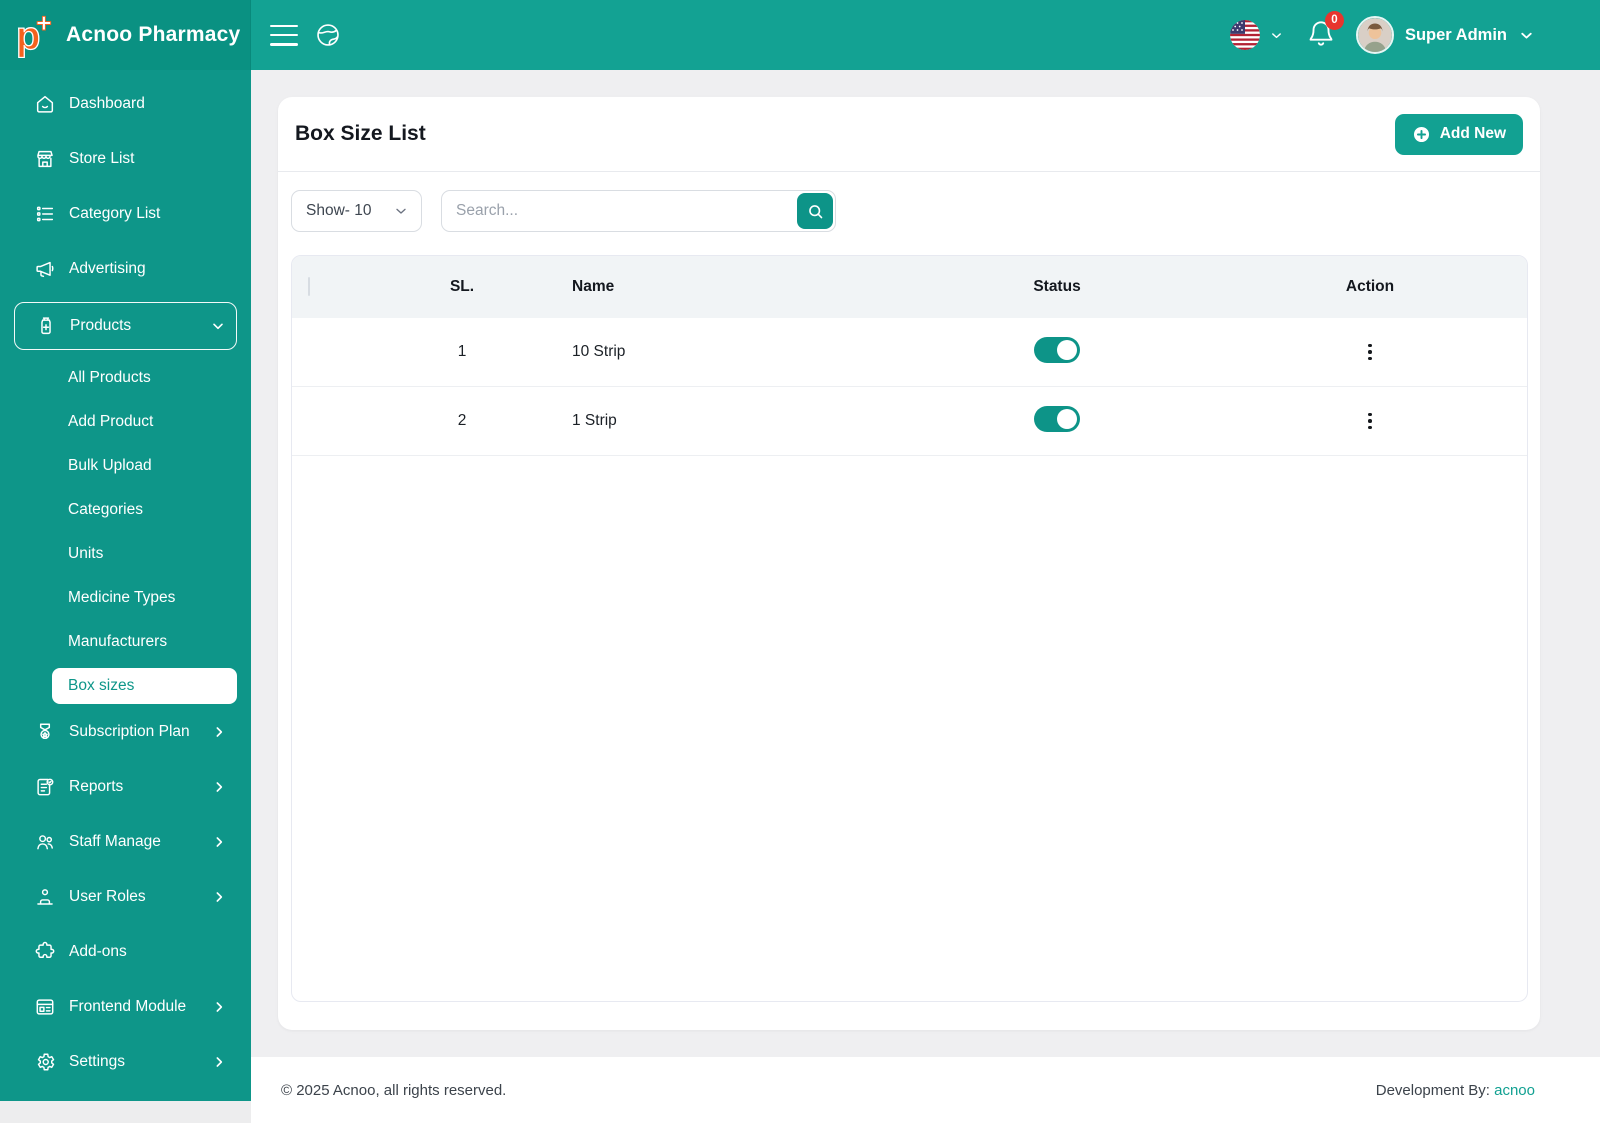  Describe the element at coordinates (125, 35) in the screenshot. I see `brand-logo: p + Acnoo Pharmacy` at that location.